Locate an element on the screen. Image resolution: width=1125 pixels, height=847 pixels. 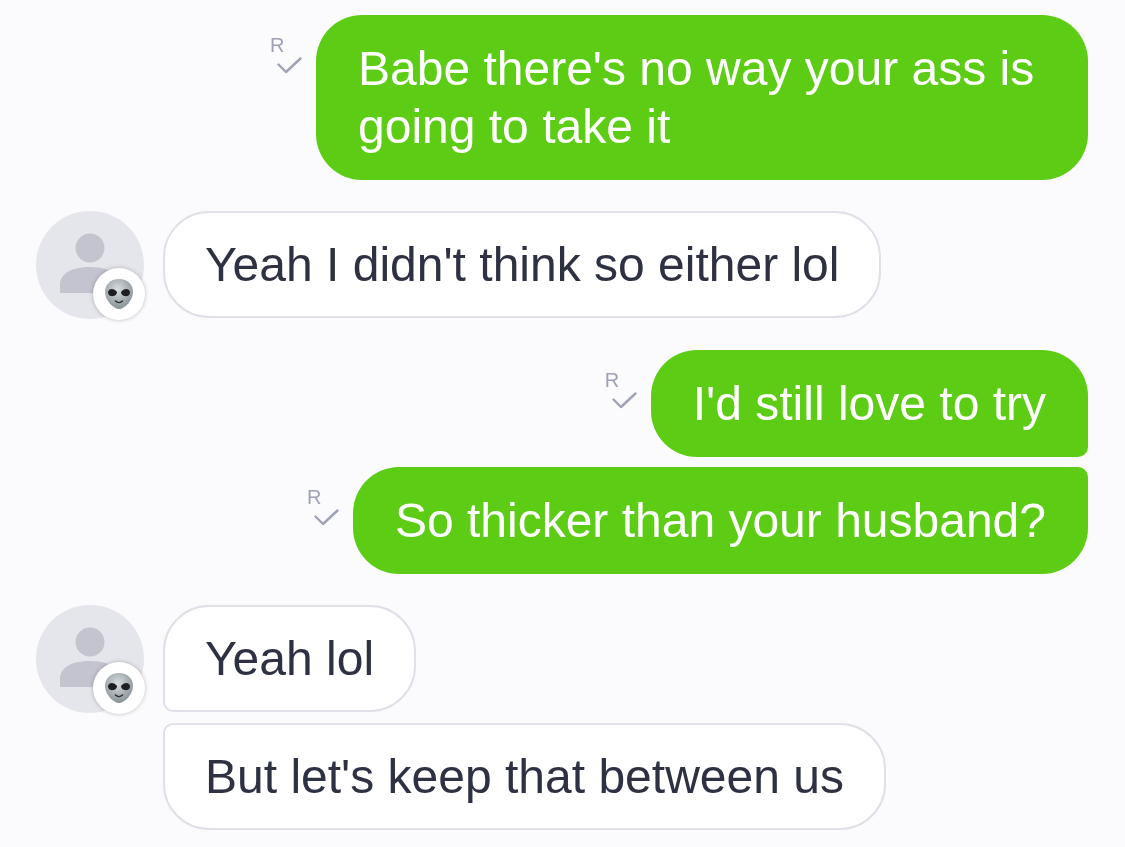
received-message-bubble: But let's keep that between us is located at coordinates (524, 776).